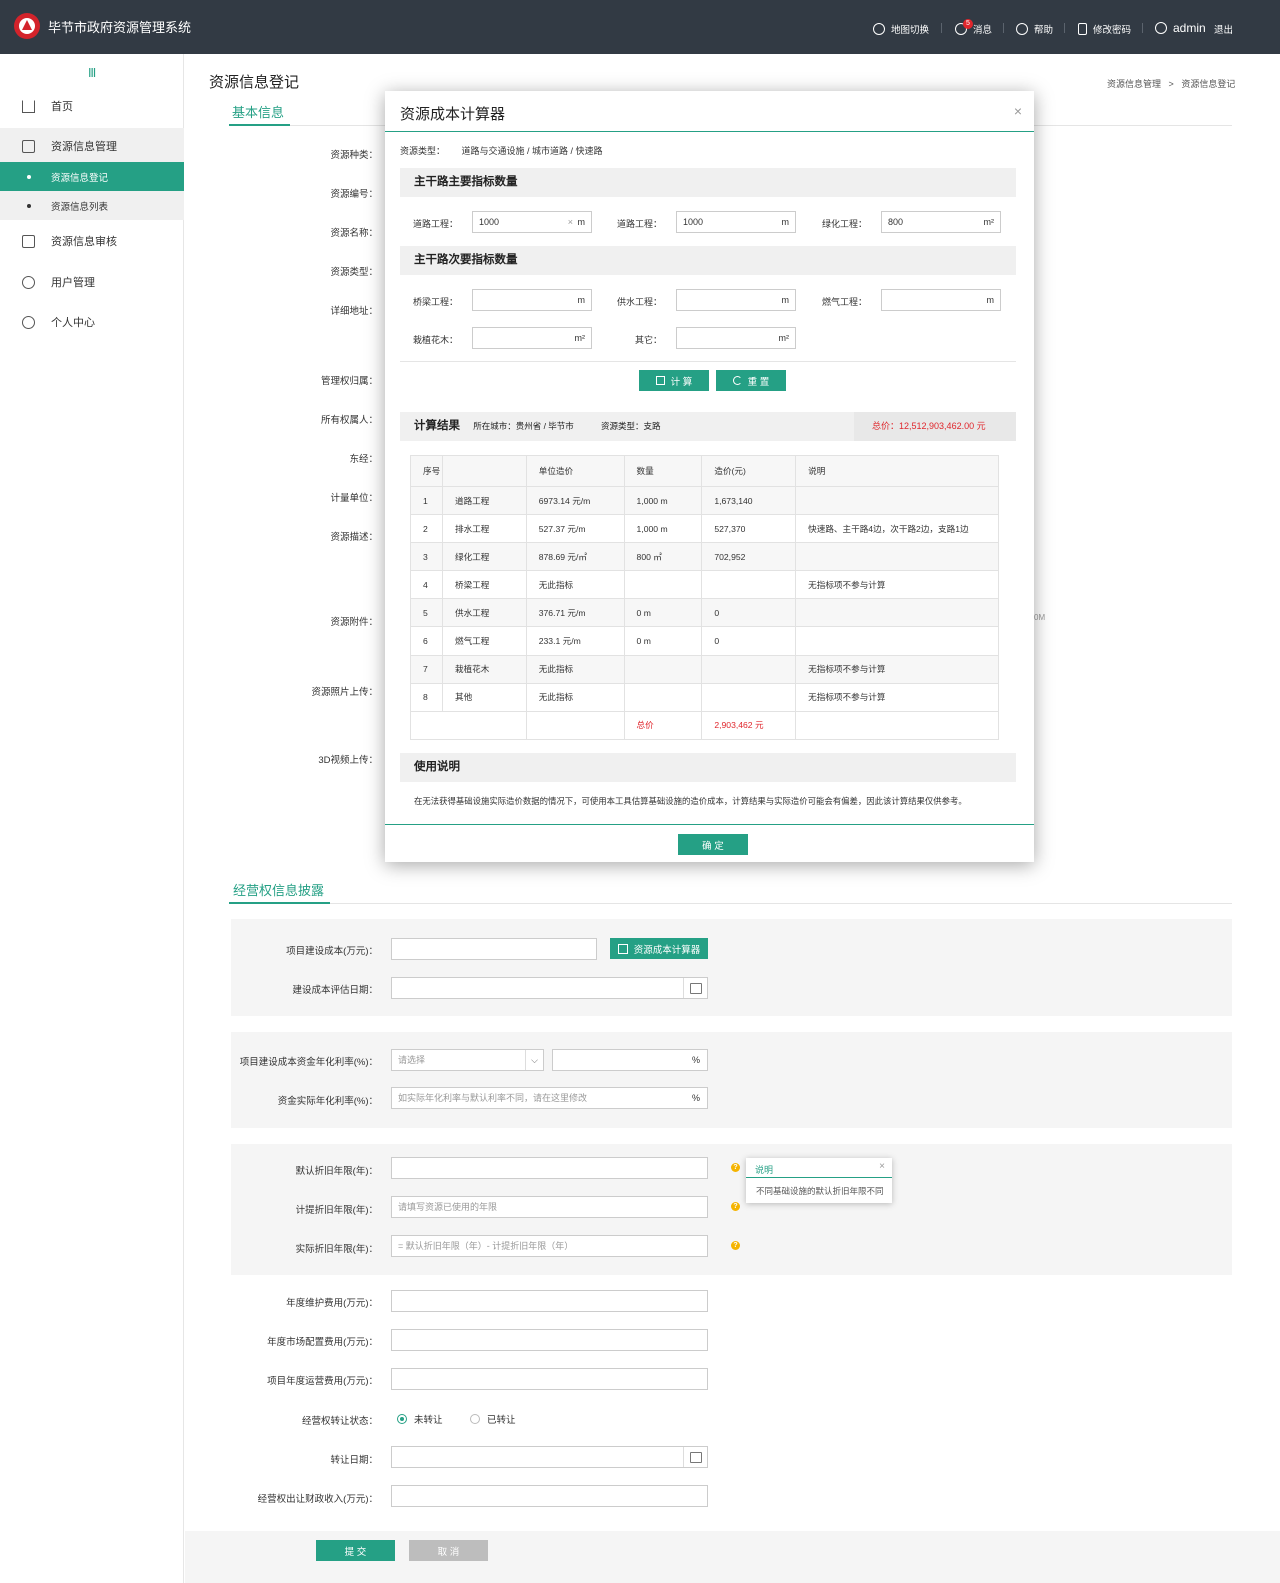 The image size is (1280, 1583). I want to click on basic-info-section-title: 基本信息, so click(258, 112).